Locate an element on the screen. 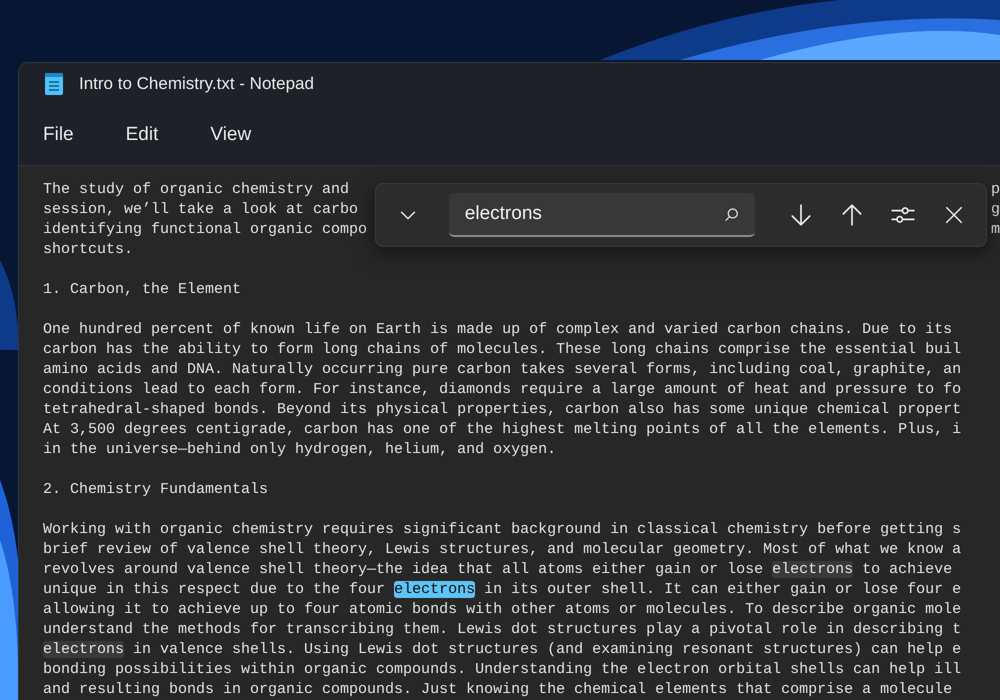  text-line: electrons in valence shells. Using Lewis dot structures (and examining resonant structures) can help e is located at coordinates (502, 650).